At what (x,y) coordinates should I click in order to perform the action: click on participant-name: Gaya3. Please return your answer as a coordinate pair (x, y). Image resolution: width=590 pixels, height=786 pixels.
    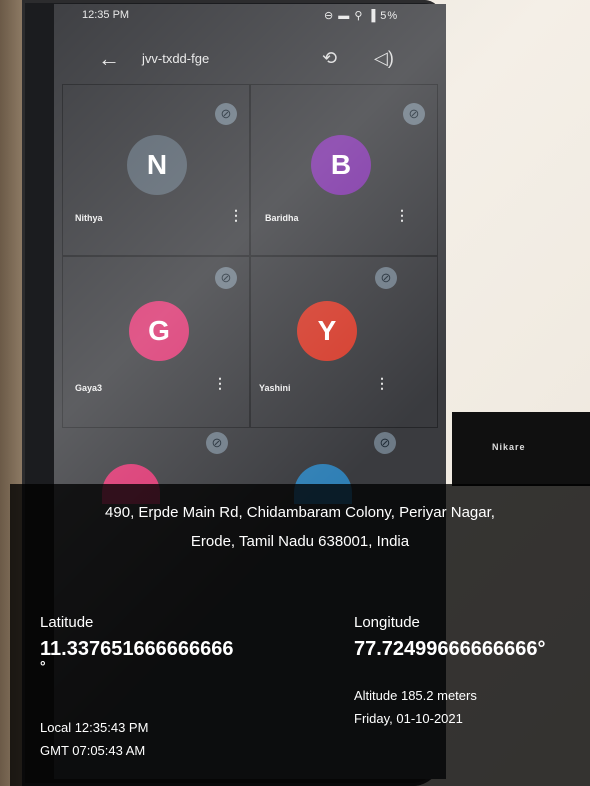
    Looking at the image, I should click on (89, 388).